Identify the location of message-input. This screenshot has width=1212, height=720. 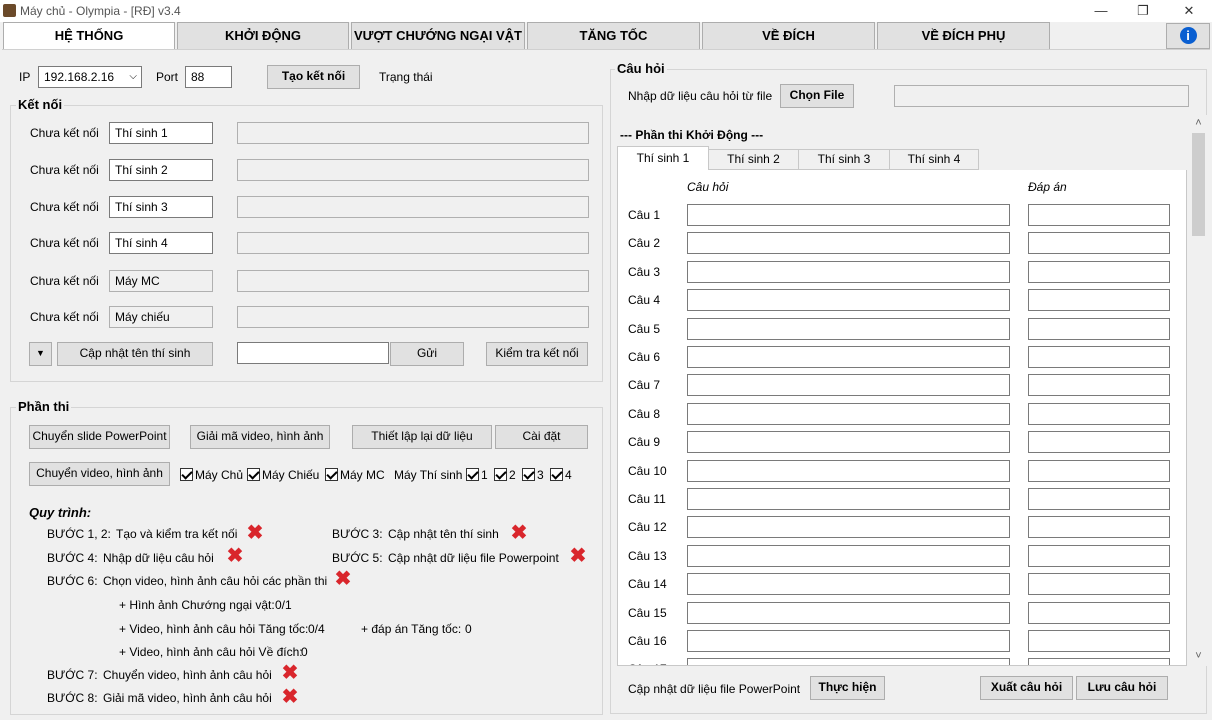
(313, 353).